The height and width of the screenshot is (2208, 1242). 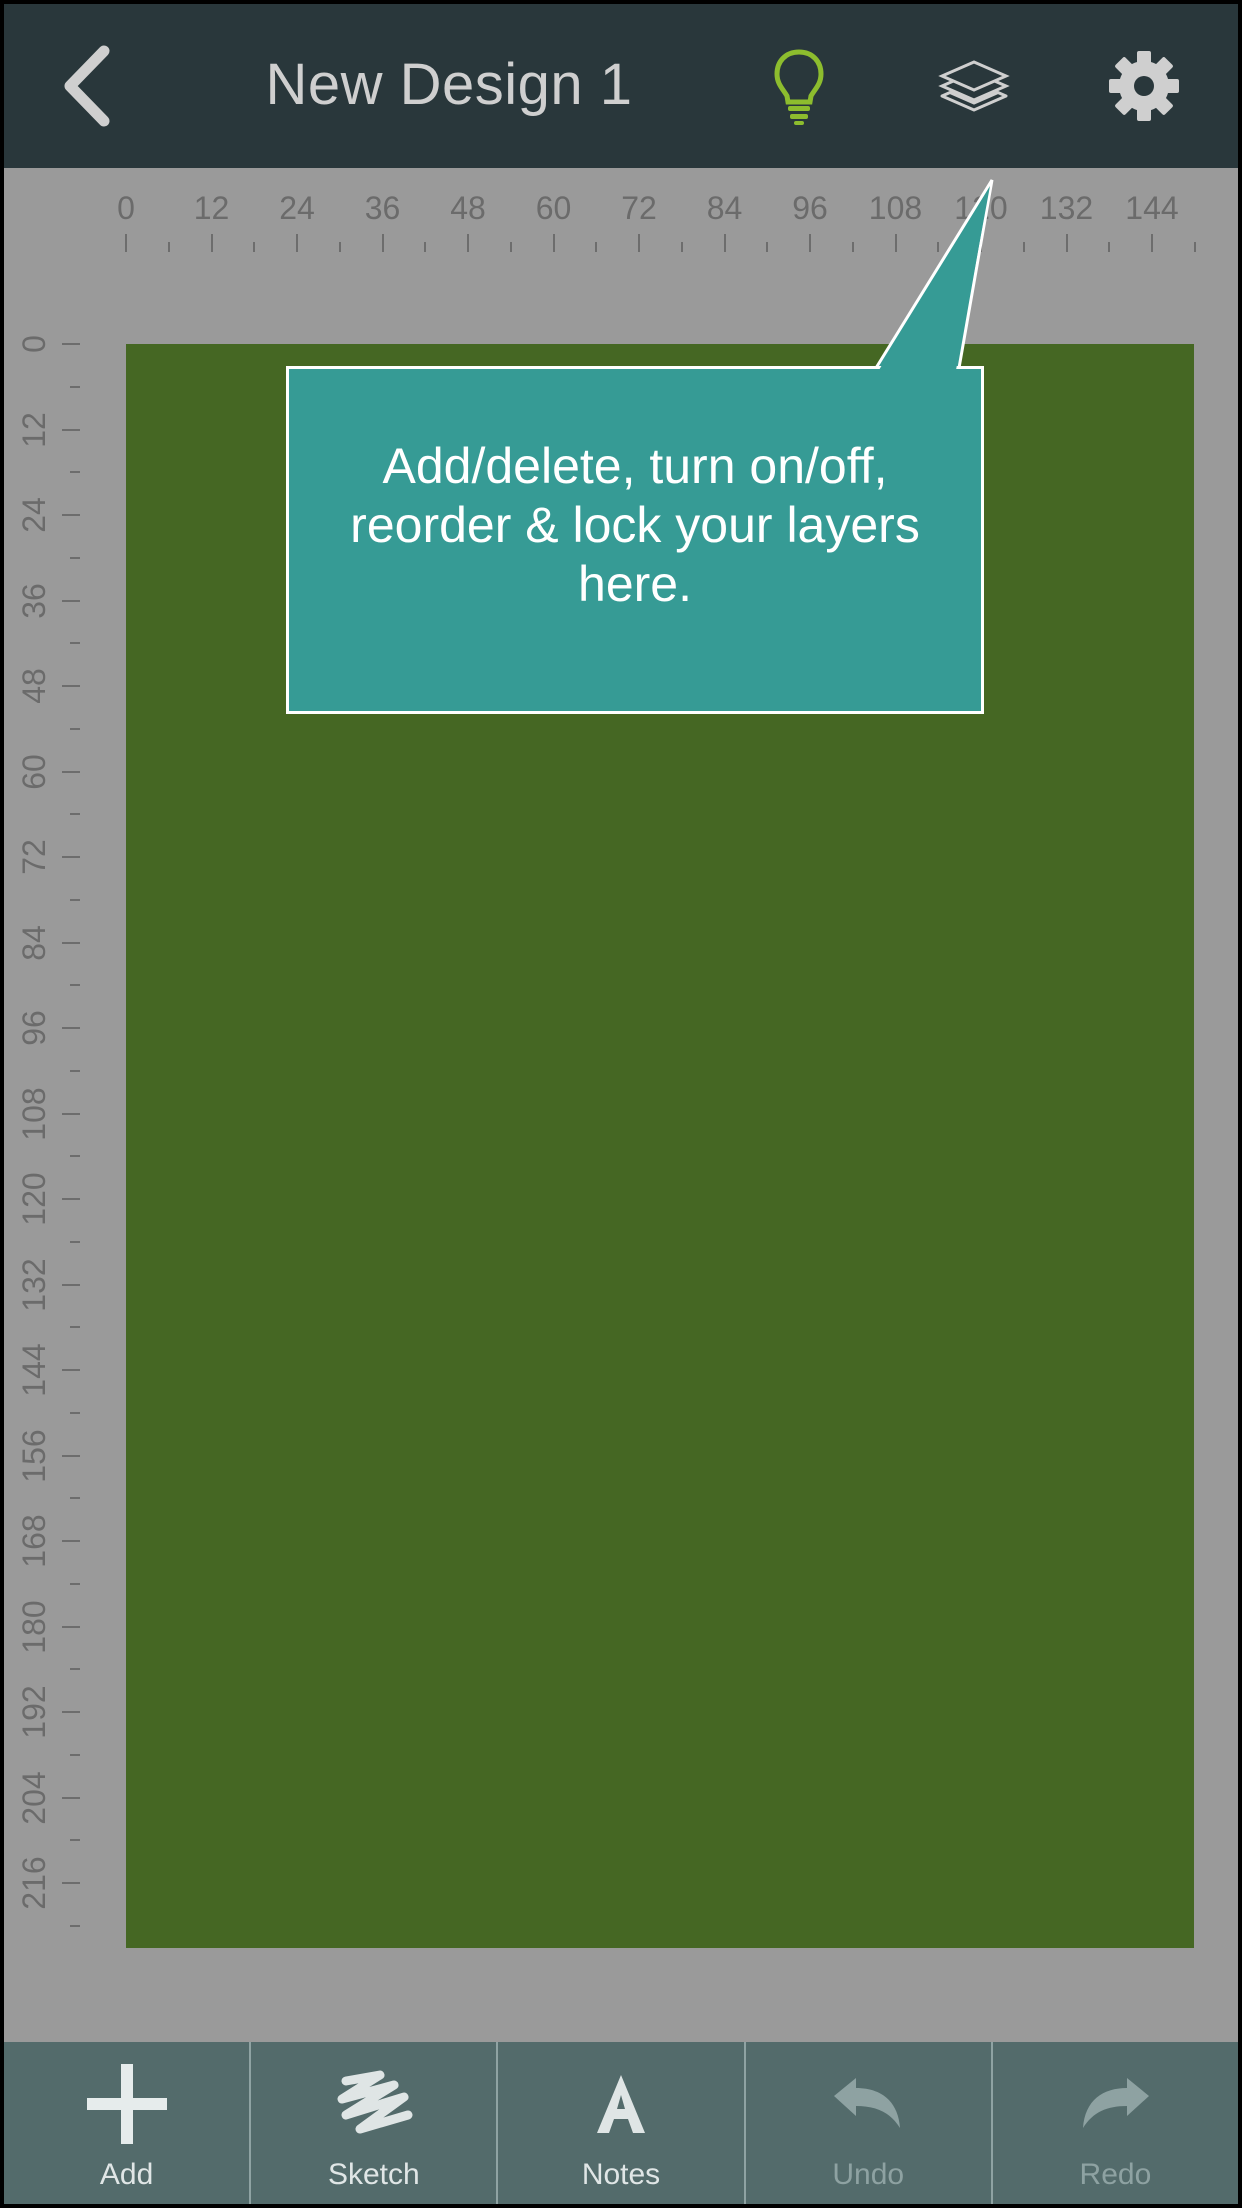 I want to click on top-bar: New Design 1, so click(x=621, y=86).